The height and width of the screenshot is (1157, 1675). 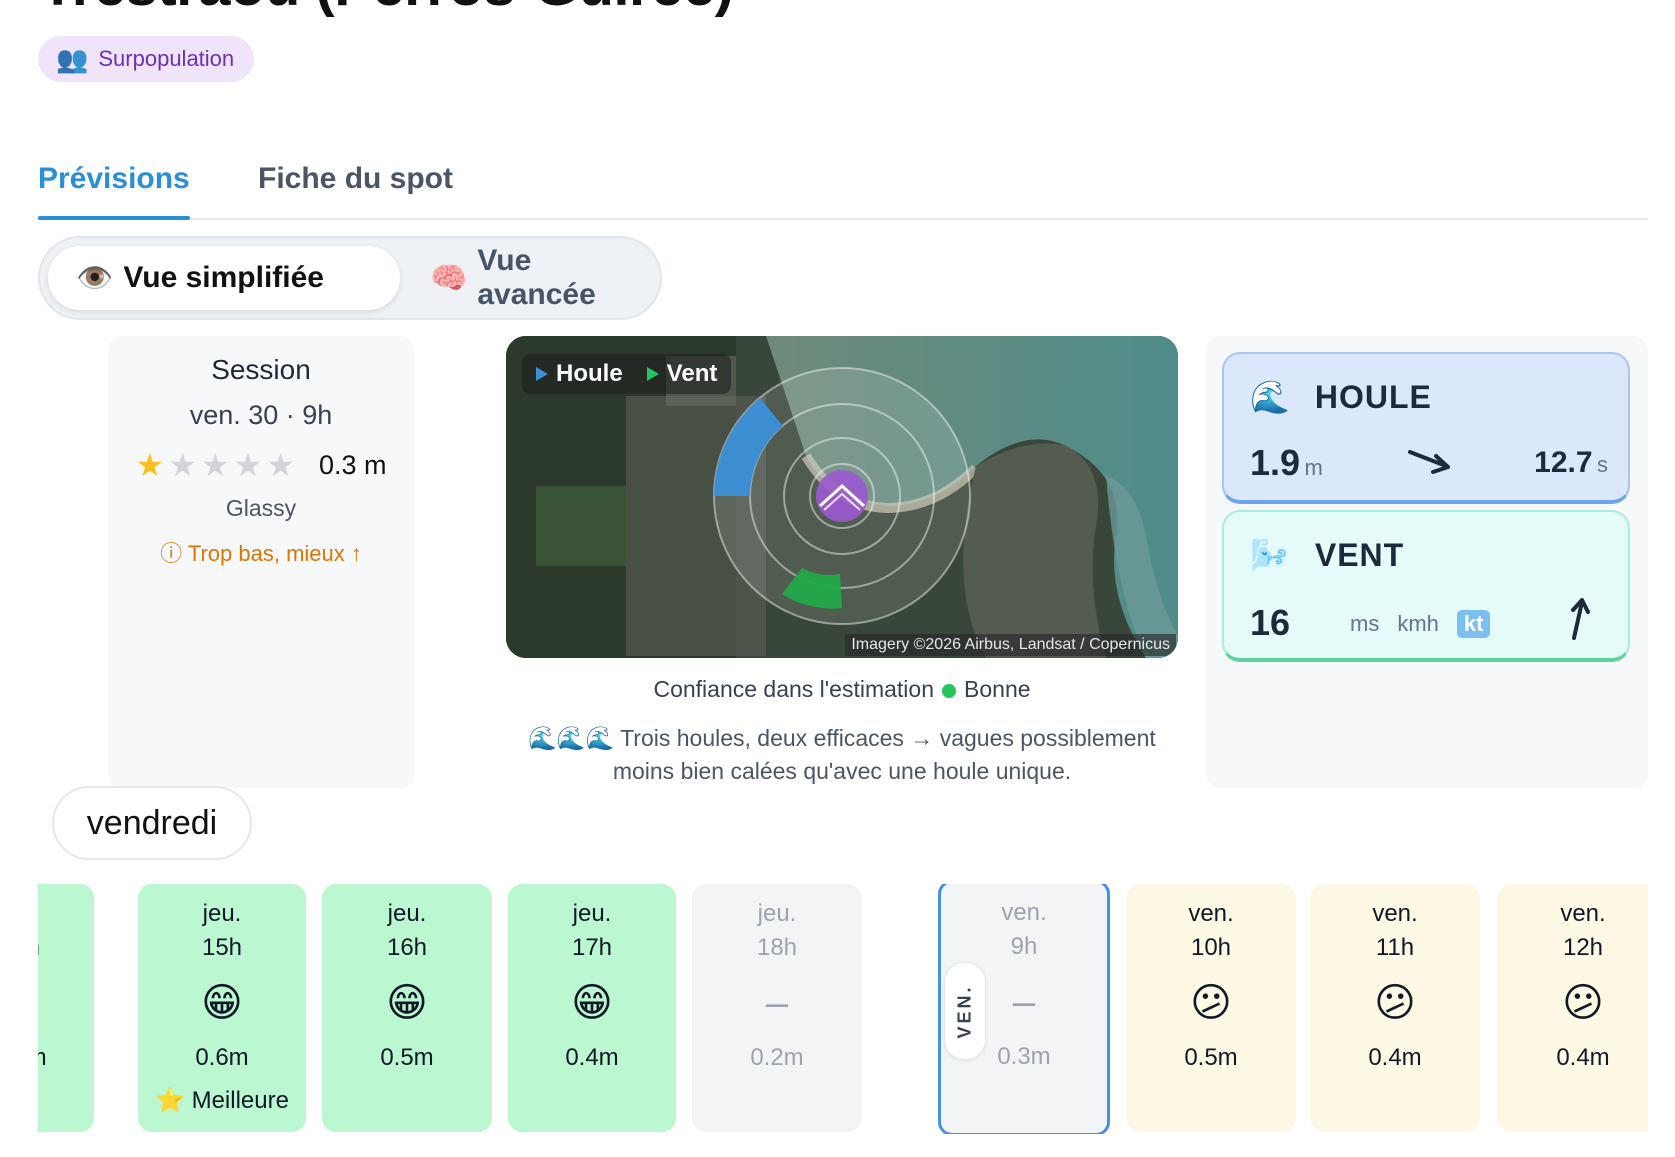 I want to click on brain-icon: 🧠, so click(x=449, y=278).